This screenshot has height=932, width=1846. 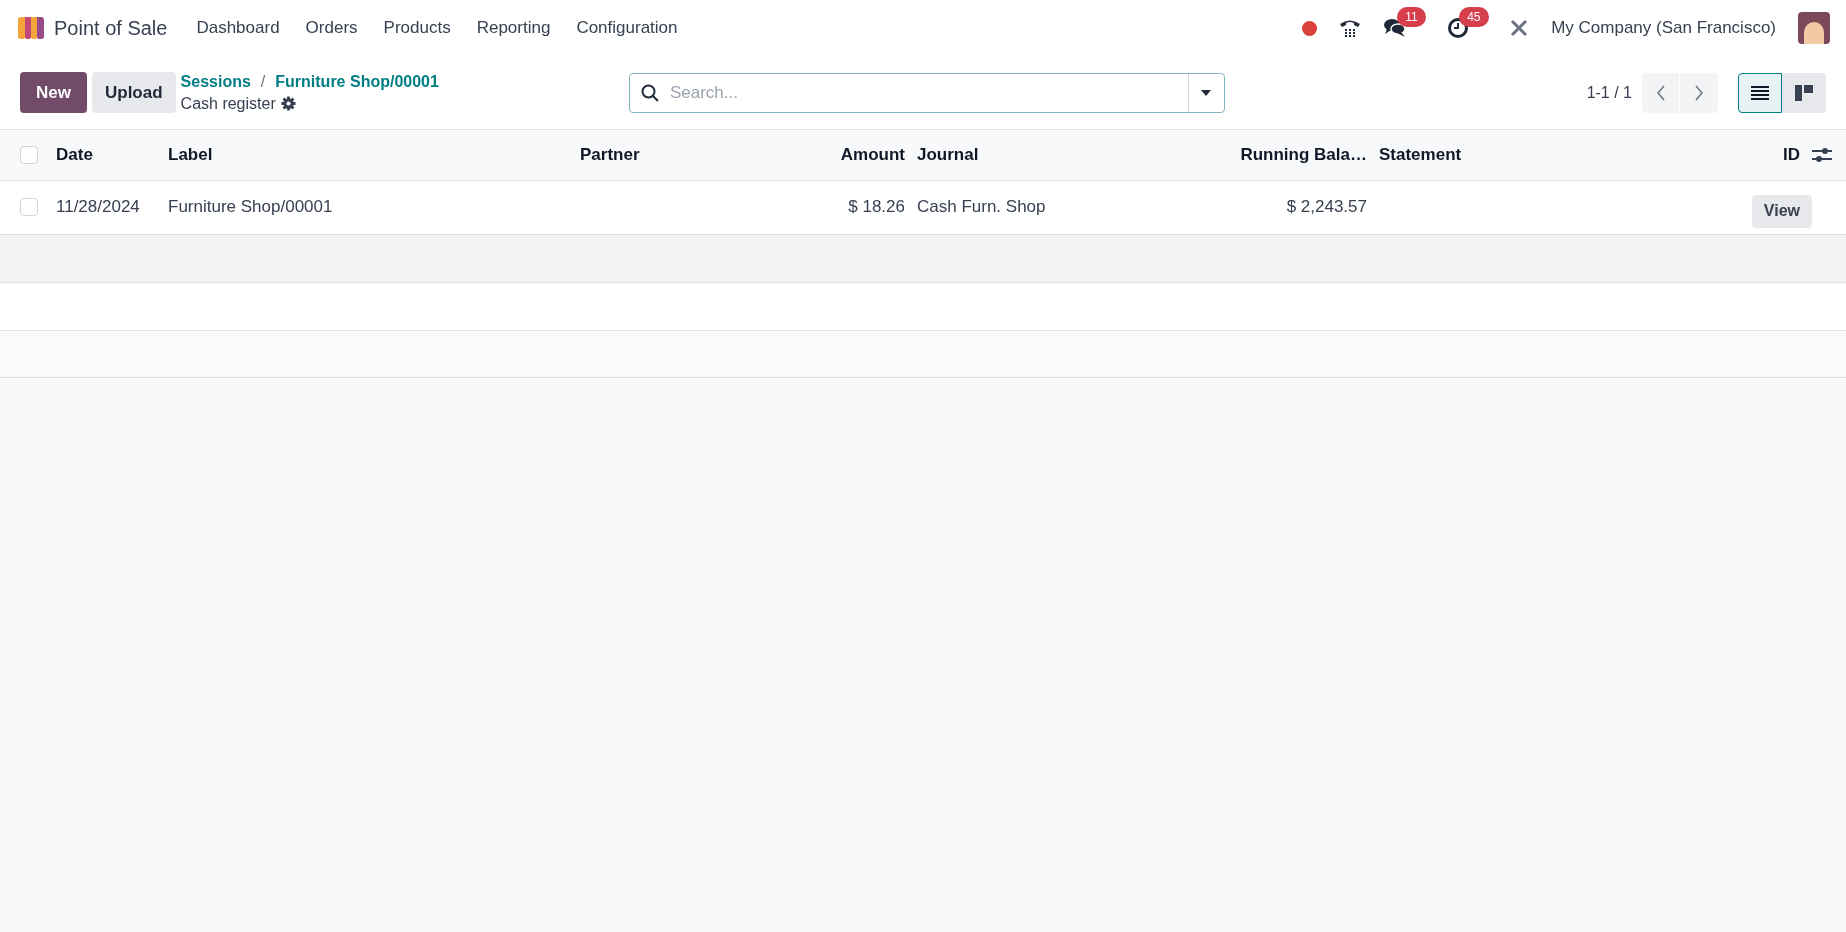 What do you see at coordinates (627, 28) in the screenshot?
I see `menu-item: Configuration` at bounding box center [627, 28].